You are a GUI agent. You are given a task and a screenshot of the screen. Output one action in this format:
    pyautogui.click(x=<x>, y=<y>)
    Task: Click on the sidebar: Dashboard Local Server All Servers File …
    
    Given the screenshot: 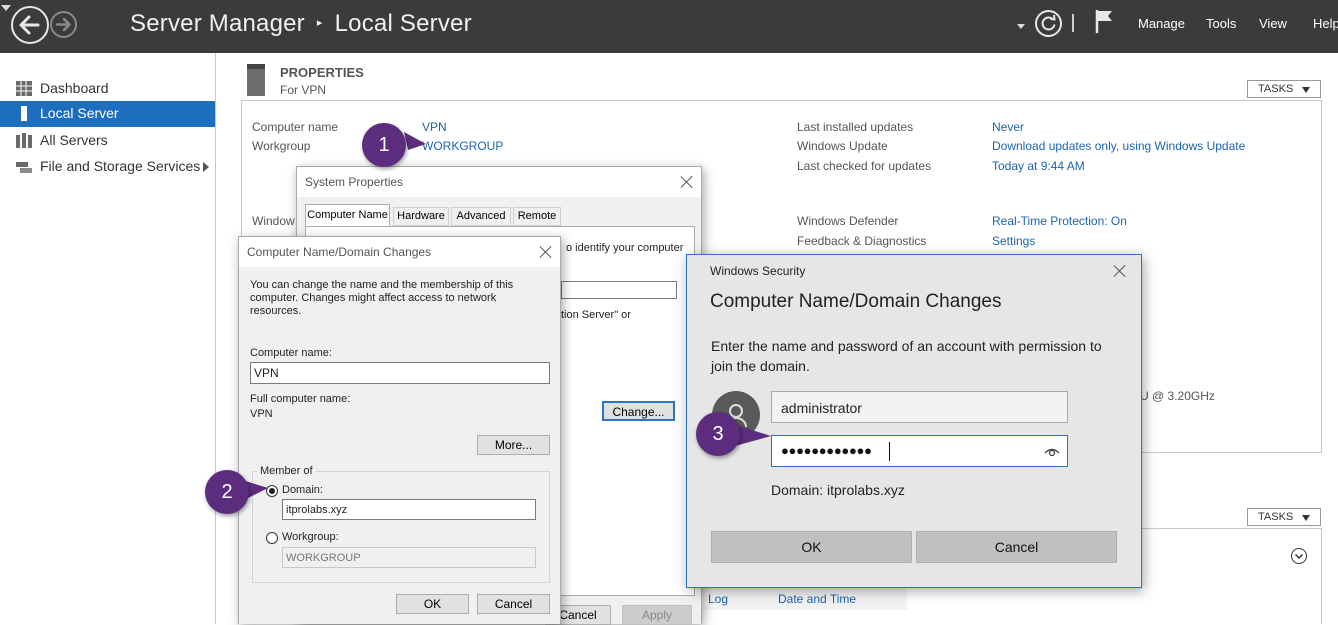 What is the action you would take?
    pyautogui.click(x=108, y=338)
    